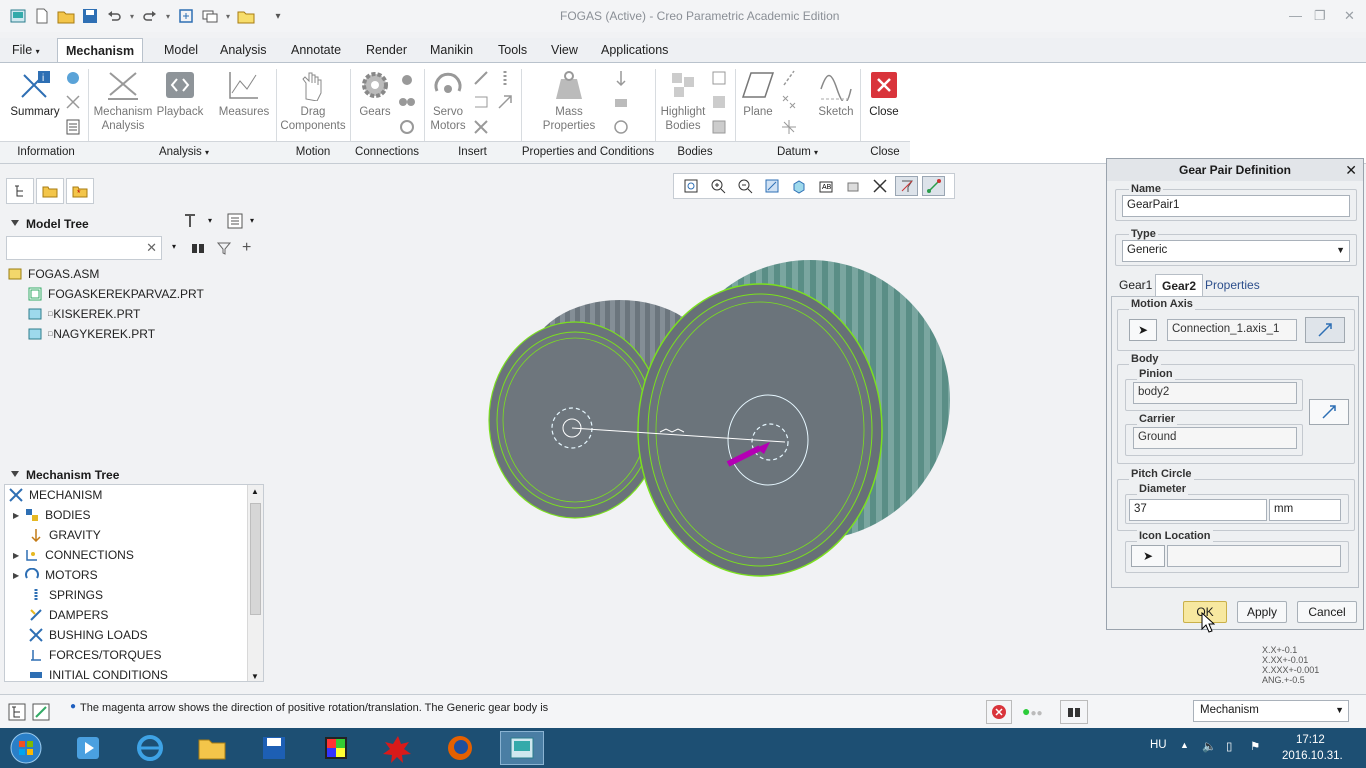 The image size is (1366, 768). What do you see at coordinates (73, 127) in the screenshot?
I see `detailed-info-icon` at bounding box center [73, 127].